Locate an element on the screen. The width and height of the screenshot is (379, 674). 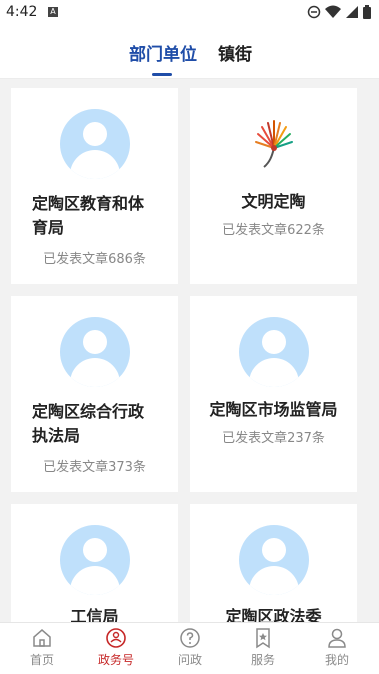
status-icons is located at coordinates (339, 12).